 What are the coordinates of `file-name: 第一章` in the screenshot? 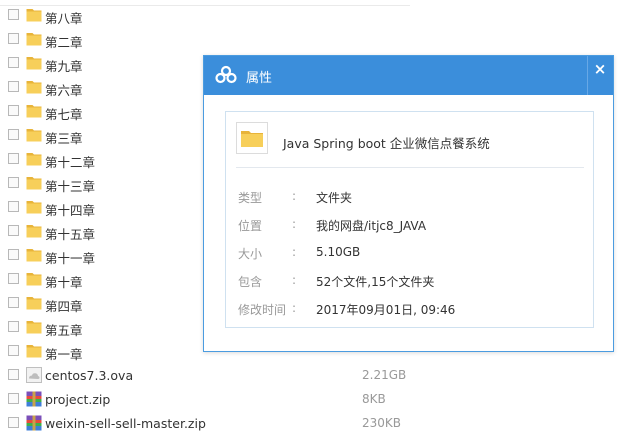 It's located at (64, 353).